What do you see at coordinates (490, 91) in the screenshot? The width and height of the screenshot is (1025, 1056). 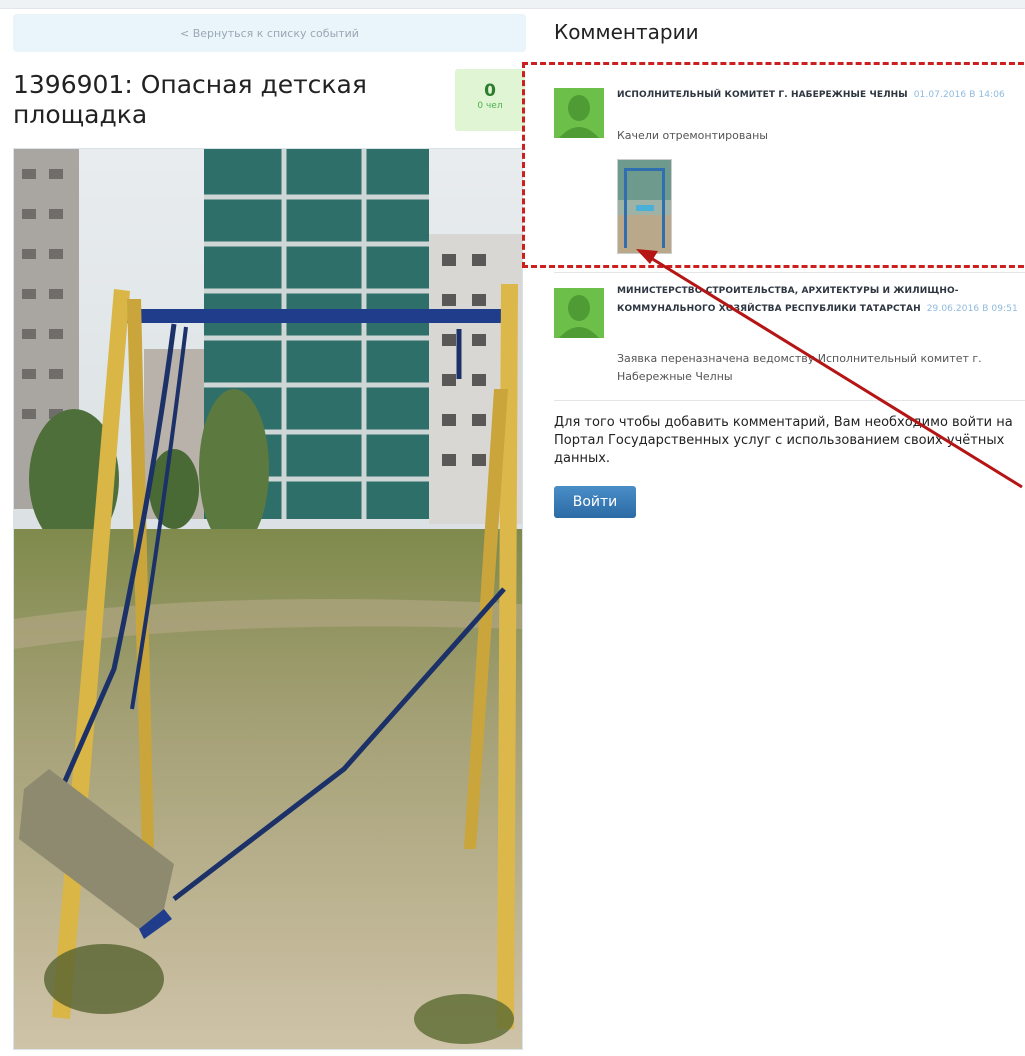 I see `votes-count: 0` at bounding box center [490, 91].